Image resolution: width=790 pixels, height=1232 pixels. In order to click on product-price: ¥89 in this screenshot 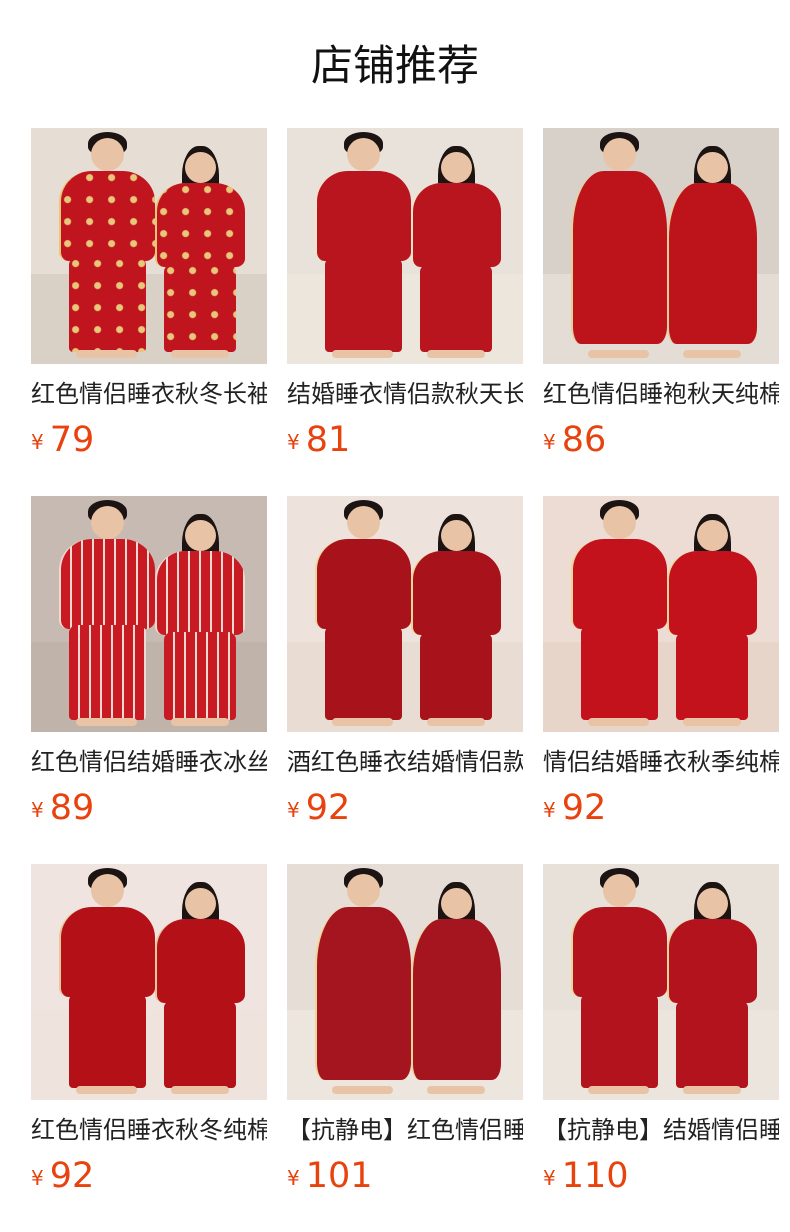, I will do `click(149, 811)`.